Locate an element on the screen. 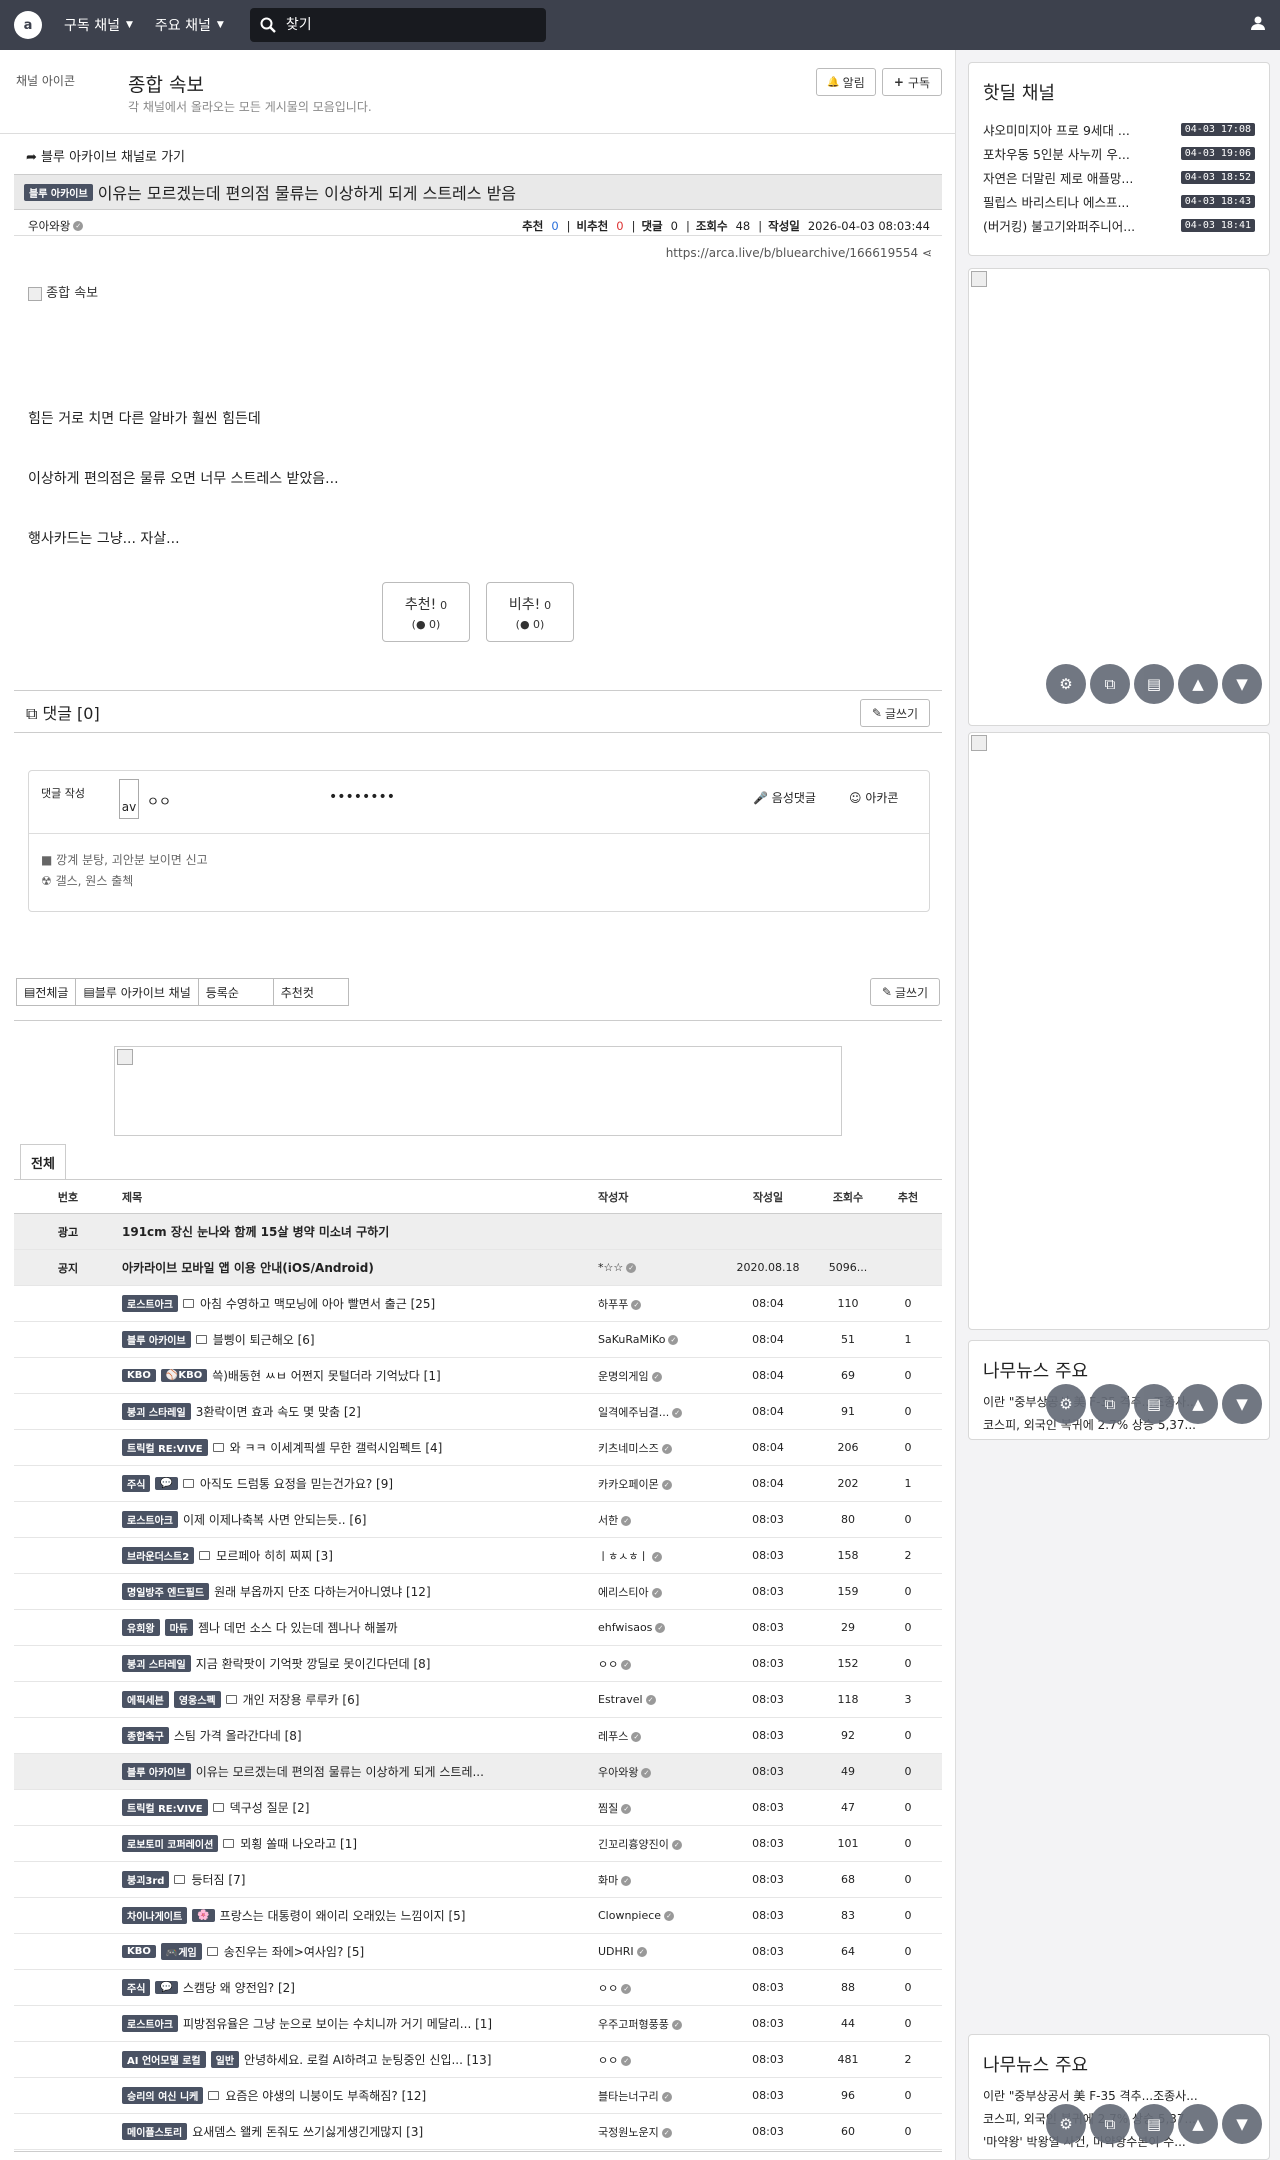  category-badge: 로보토미 코퍼레이션 is located at coordinates (170, 1843).